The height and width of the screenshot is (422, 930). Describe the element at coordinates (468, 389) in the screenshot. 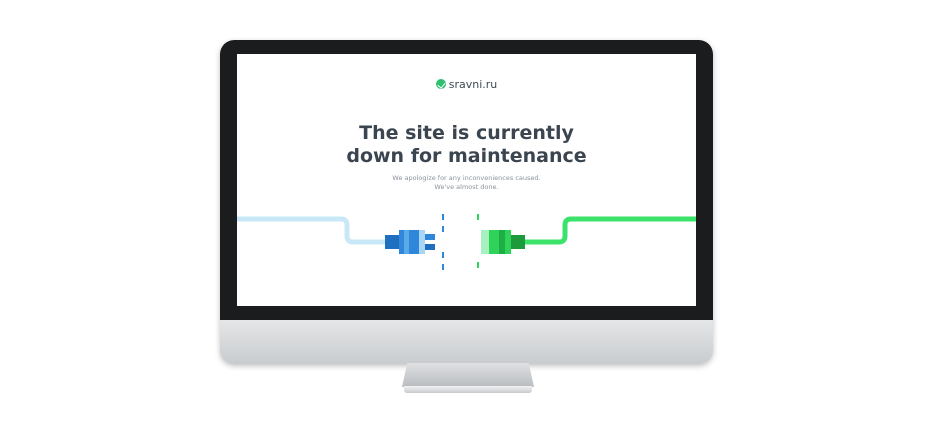

I see `monitor-stand-base` at that location.